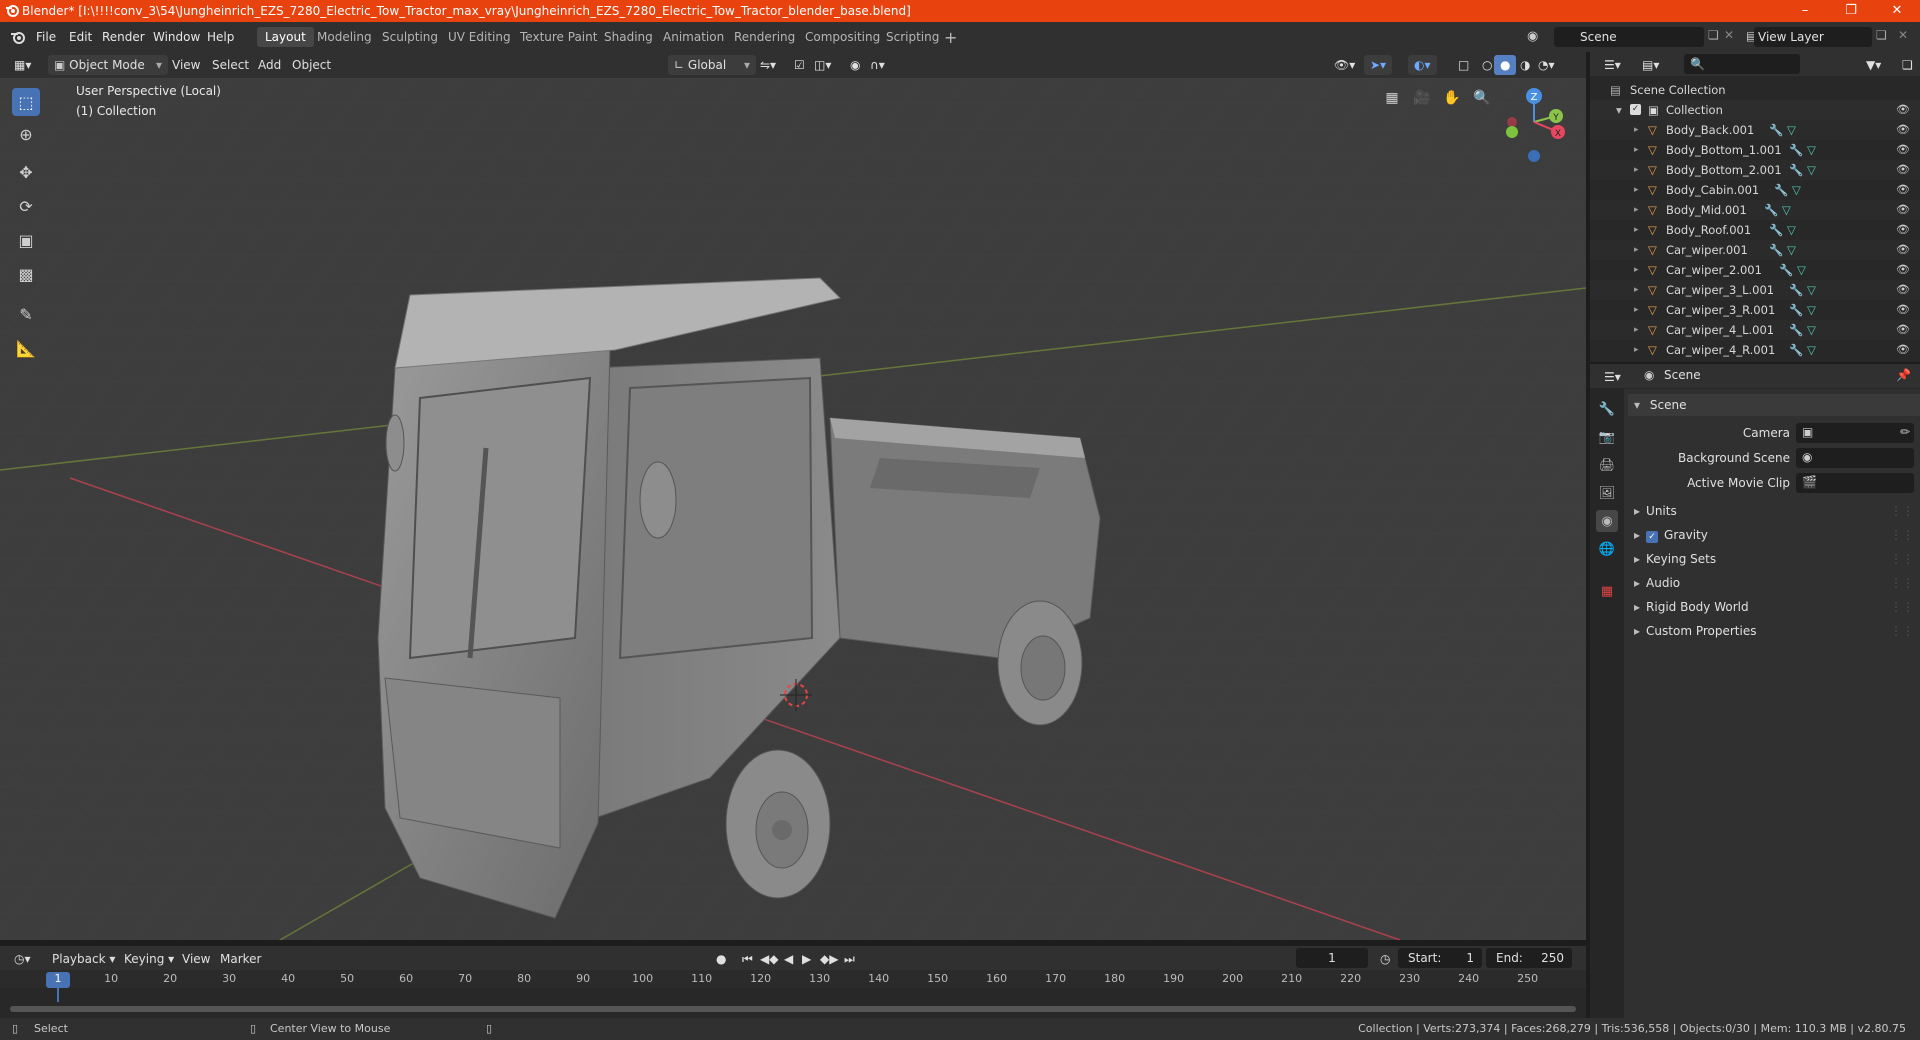 The image size is (1920, 1040). I want to click on snap-target-icon: ◫▾, so click(822, 65).